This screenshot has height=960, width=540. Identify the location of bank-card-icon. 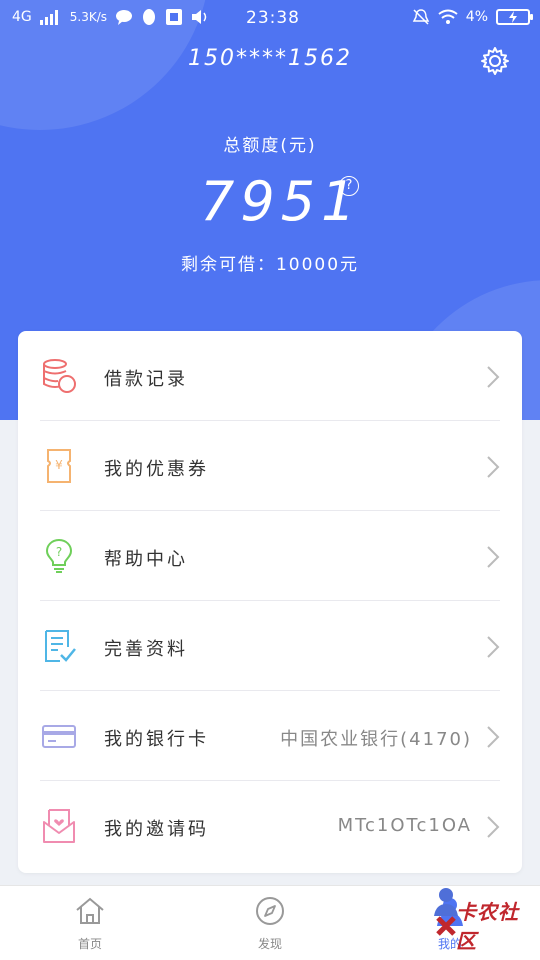
(59, 736).